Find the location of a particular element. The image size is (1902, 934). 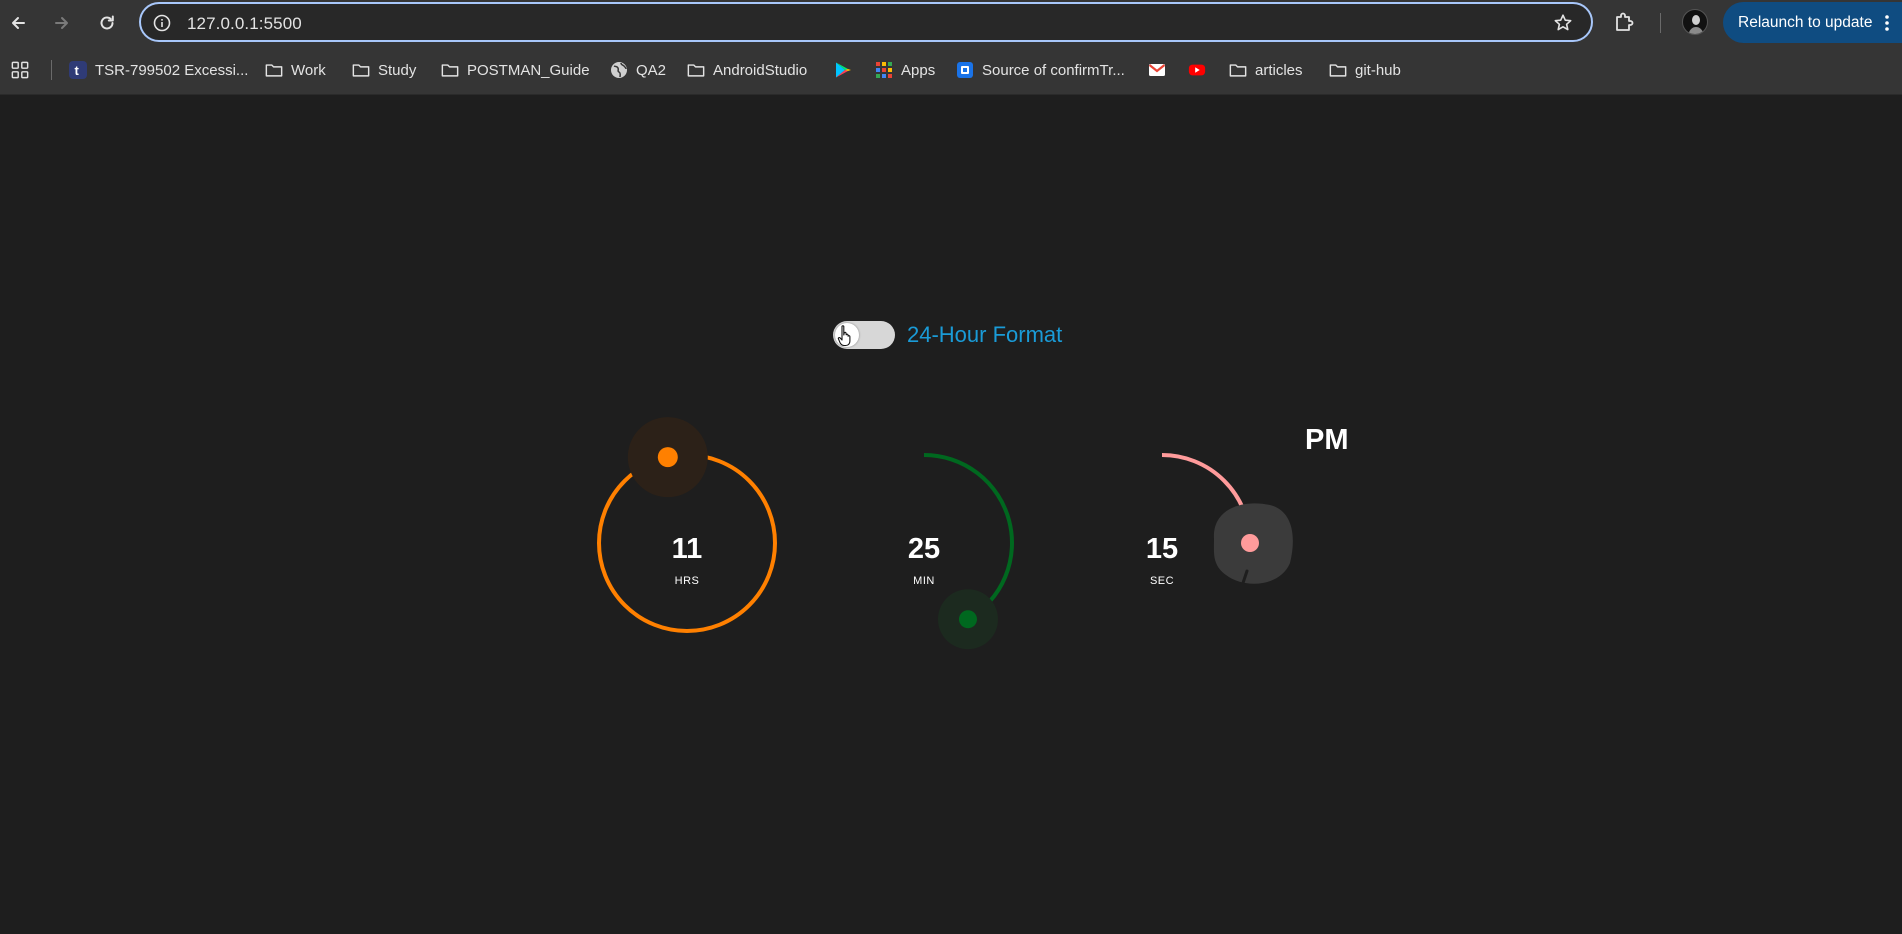

bookmark-apps-shortcut is located at coordinates (20, 70).